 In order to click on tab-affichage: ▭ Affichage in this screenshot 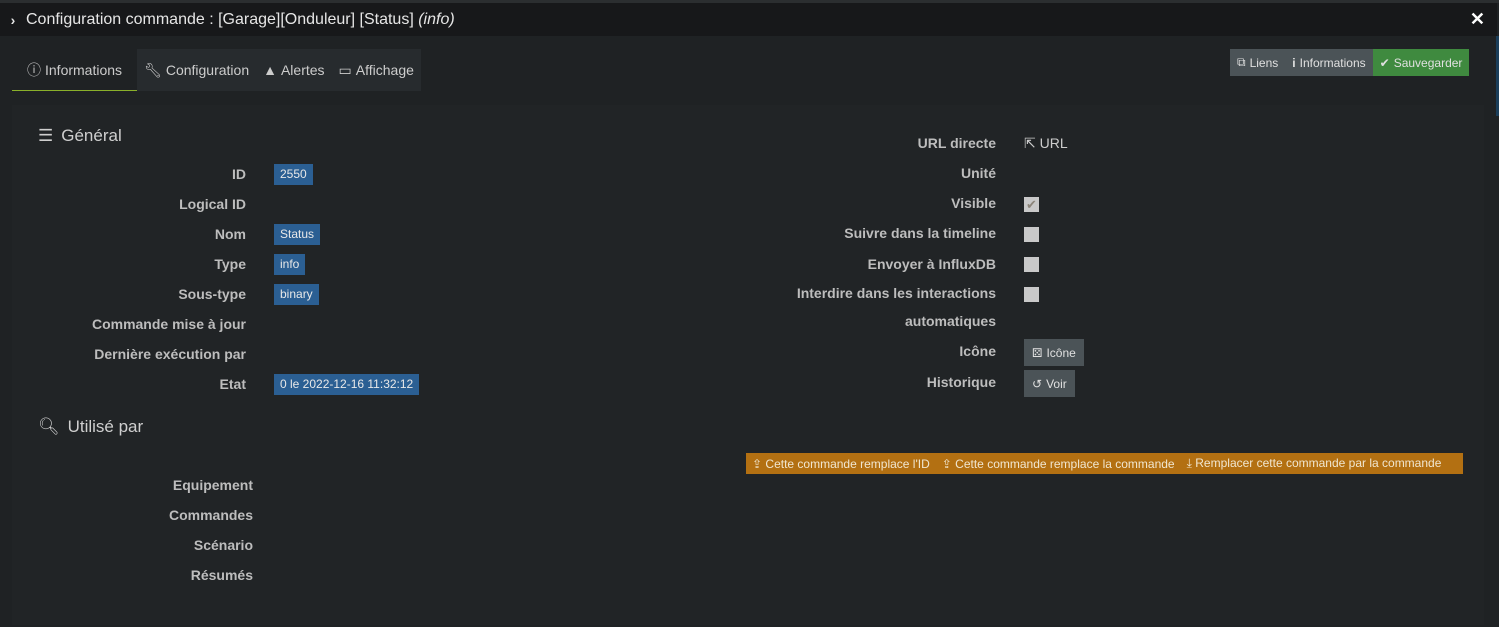, I will do `click(376, 70)`.